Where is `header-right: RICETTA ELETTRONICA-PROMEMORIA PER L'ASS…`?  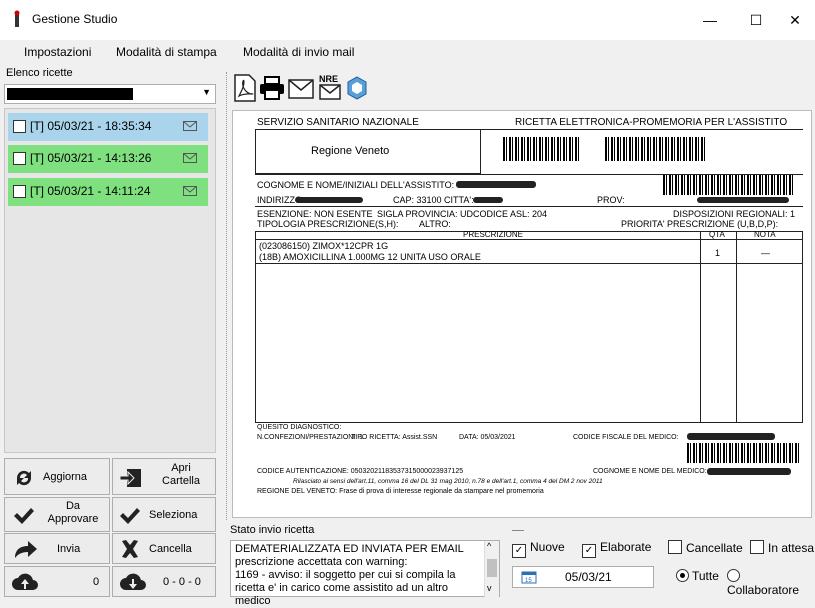 header-right: RICETTA ELETTRONICA-PROMEMORIA PER L'ASS… is located at coordinates (651, 122).